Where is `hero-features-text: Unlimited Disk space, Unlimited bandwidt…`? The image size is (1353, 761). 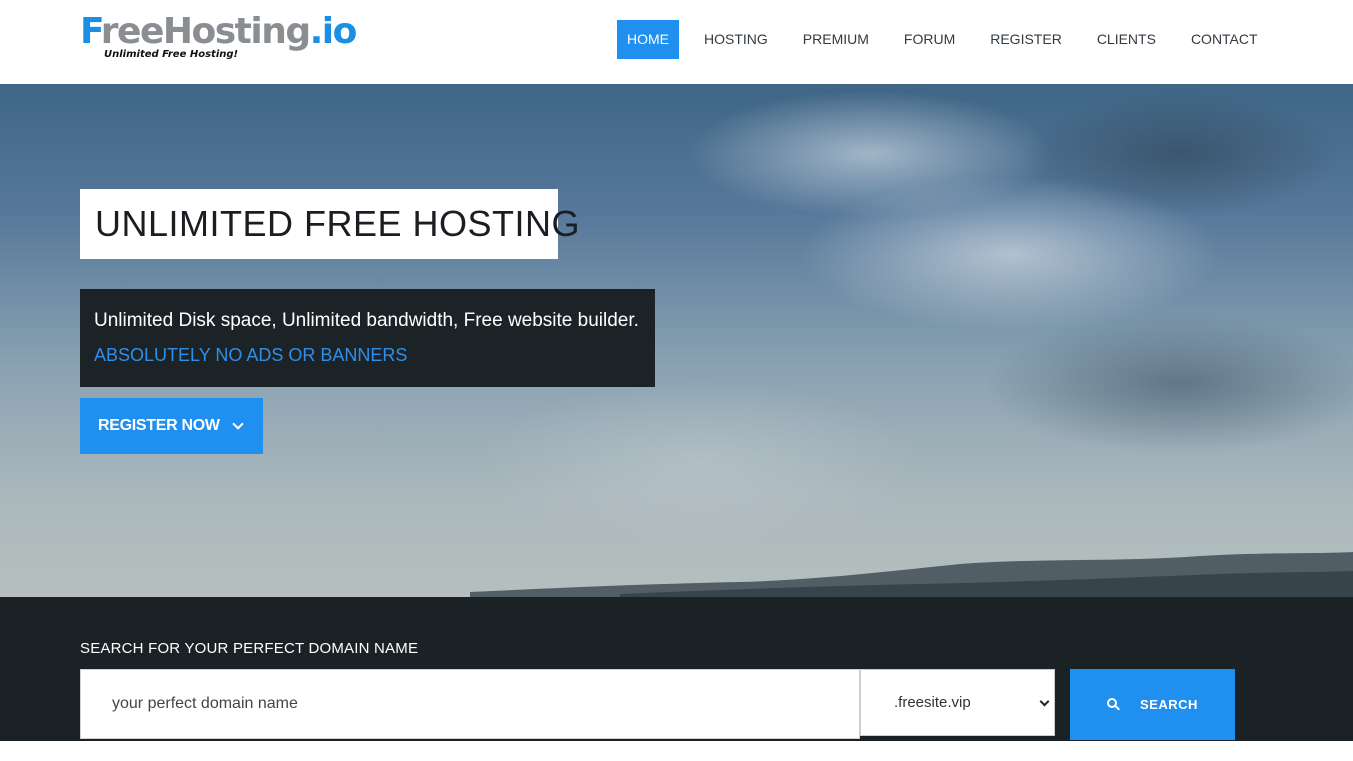
hero-features-text: Unlimited Disk space, Unlimited bandwidt… is located at coordinates (366, 320).